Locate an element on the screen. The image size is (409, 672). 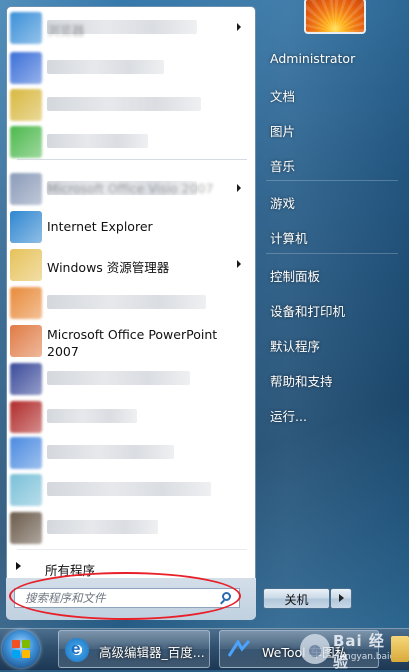
all-programs-separator is located at coordinates (132, 549).